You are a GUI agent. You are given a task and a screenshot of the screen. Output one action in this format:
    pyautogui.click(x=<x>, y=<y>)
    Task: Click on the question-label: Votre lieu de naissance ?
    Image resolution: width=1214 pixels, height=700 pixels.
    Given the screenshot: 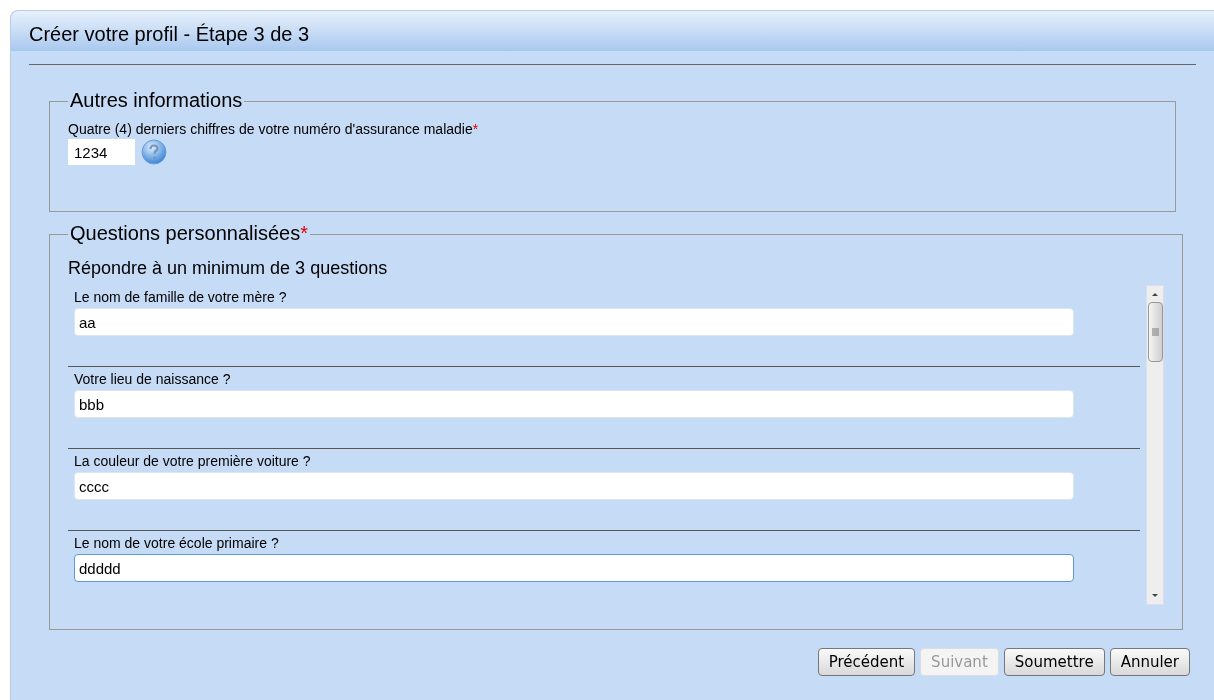 What is the action you would take?
    pyautogui.click(x=152, y=379)
    